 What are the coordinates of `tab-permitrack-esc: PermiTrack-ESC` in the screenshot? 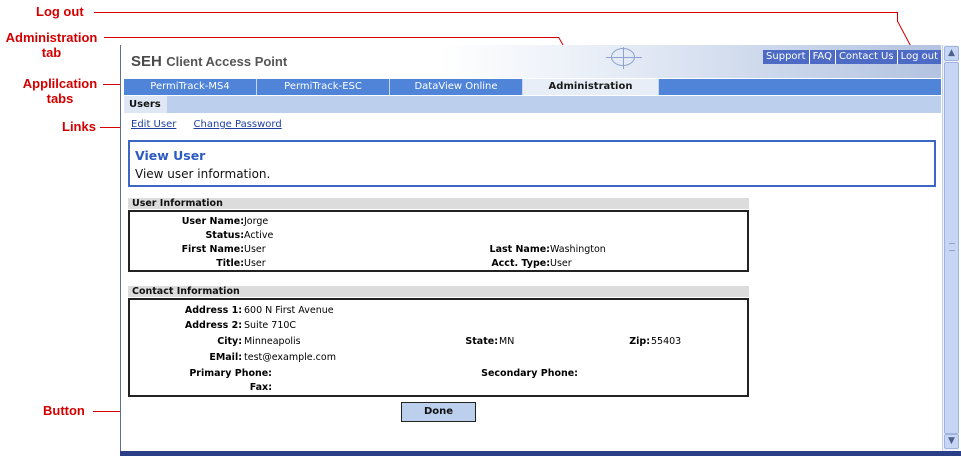 It's located at (323, 87).